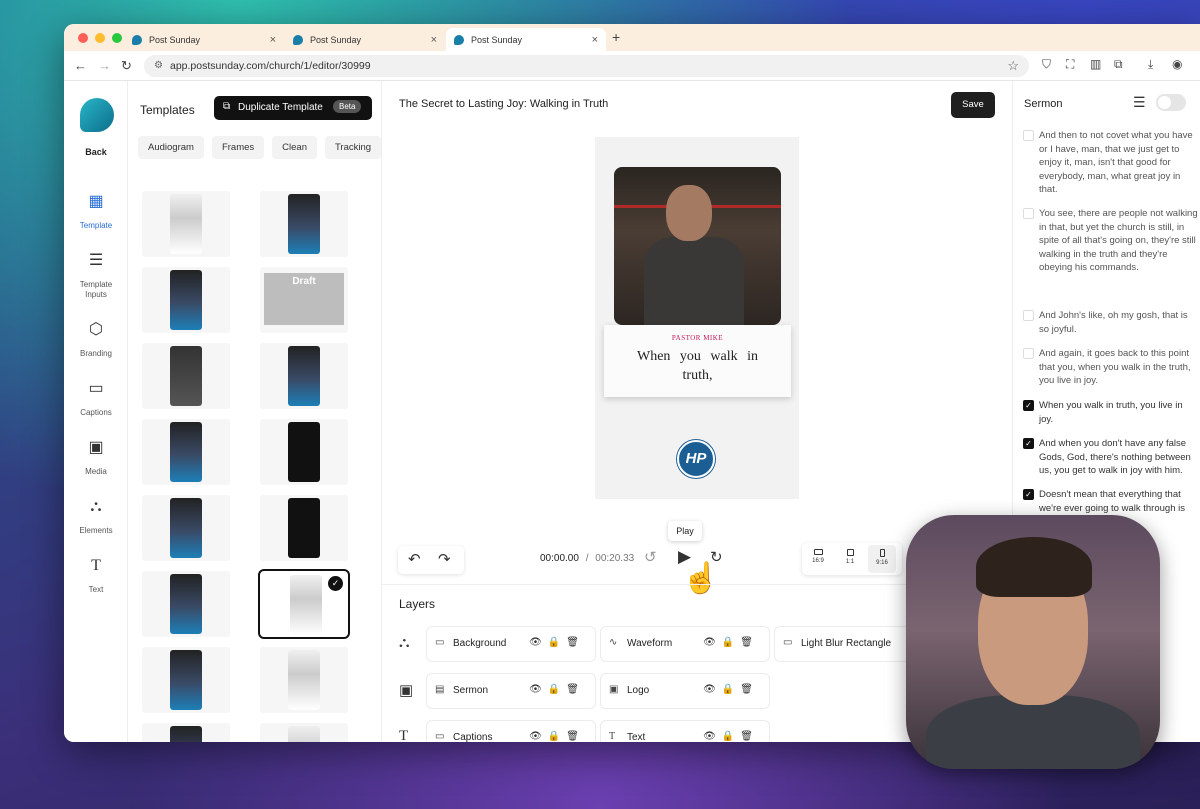  What do you see at coordinates (973, 105) in the screenshot?
I see `save-button: Save` at bounding box center [973, 105].